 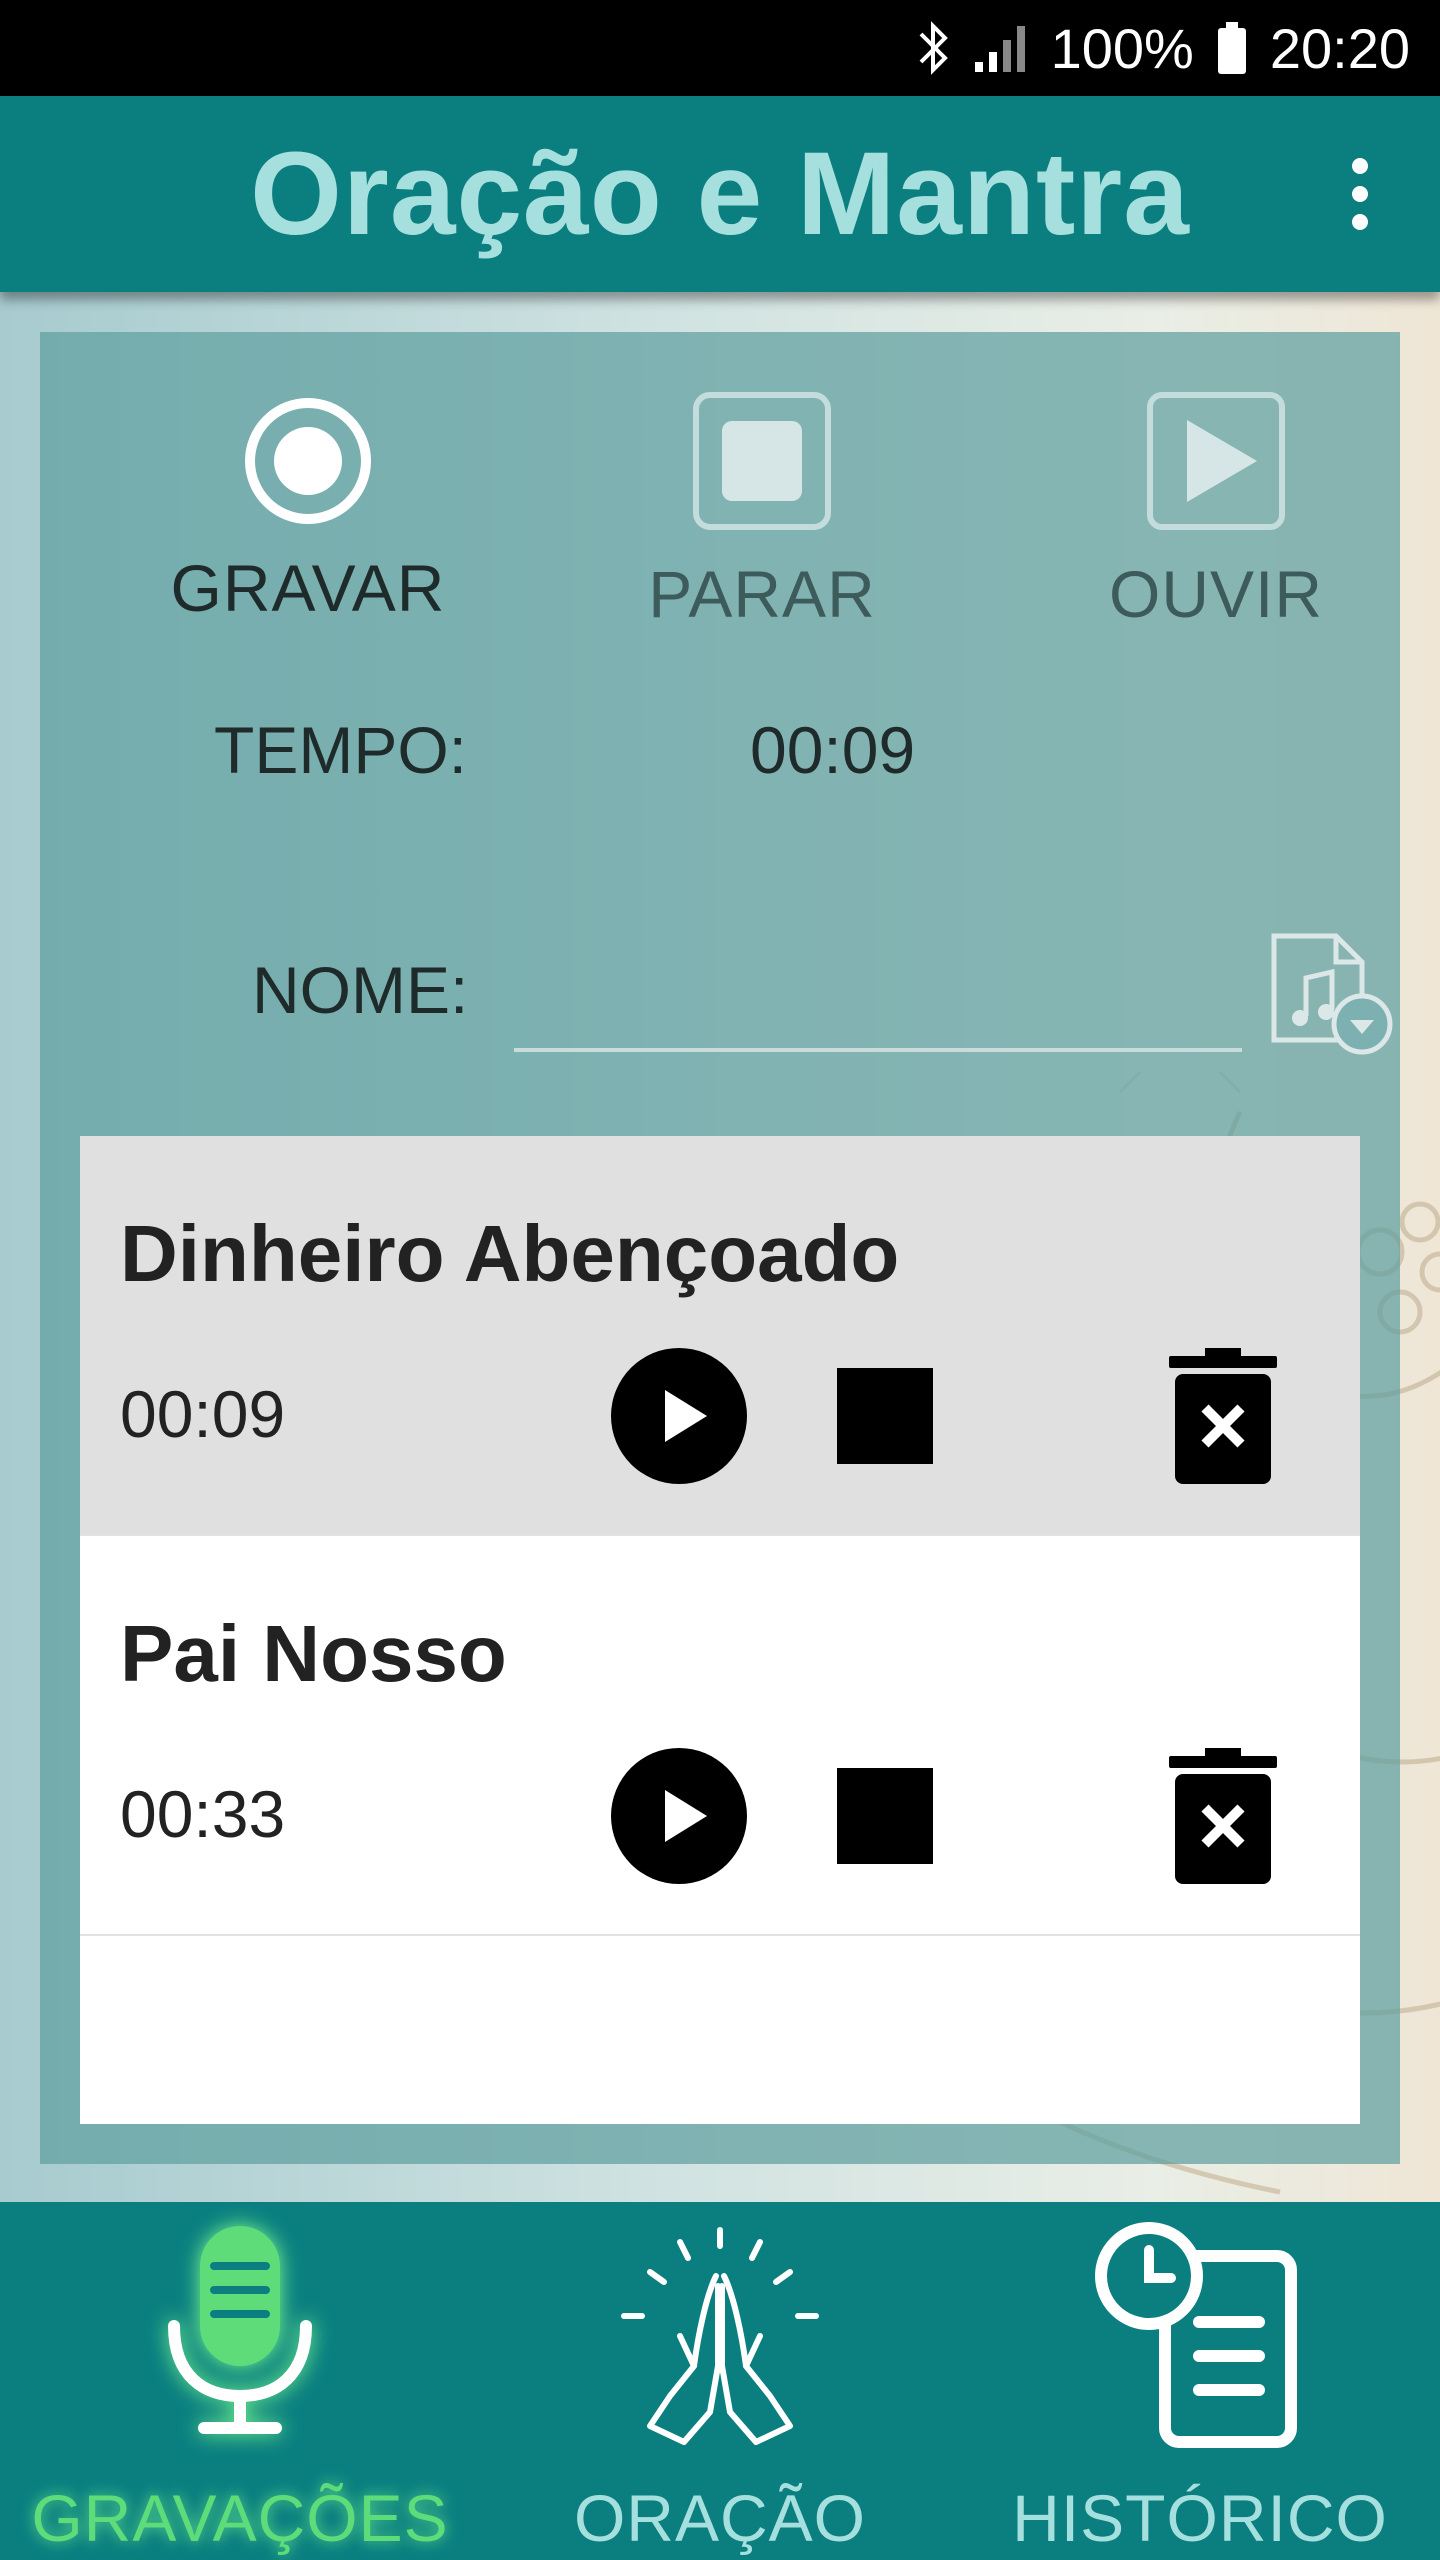 What do you see at coordinates (341, 750) in the screenshot?
I see `time-label: TEMPO:` at bounding box center [341, 750].